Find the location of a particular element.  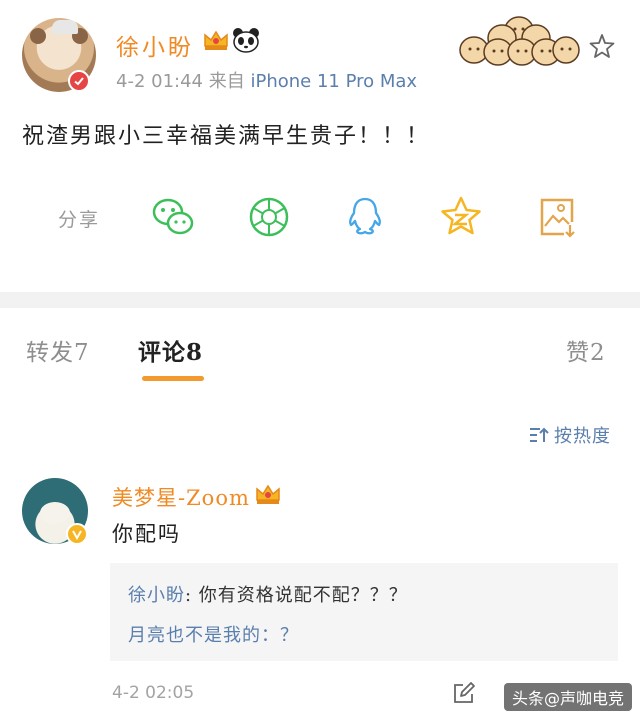

sort-icon is located at coordinates (539, 434).